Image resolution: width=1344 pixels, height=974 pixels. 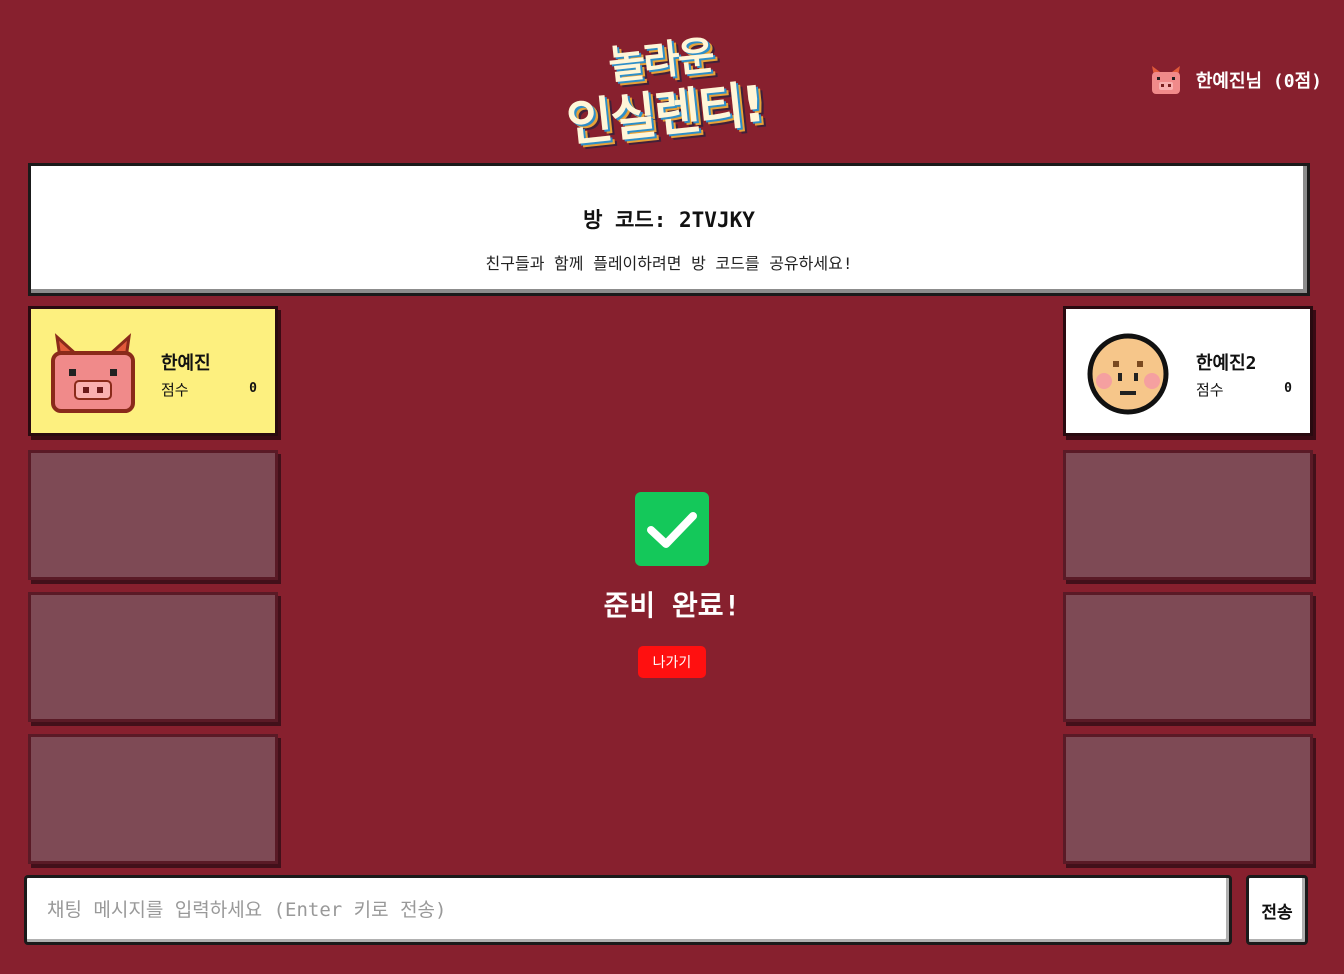 I want to click on check-icon, so click(x=672, y=529).